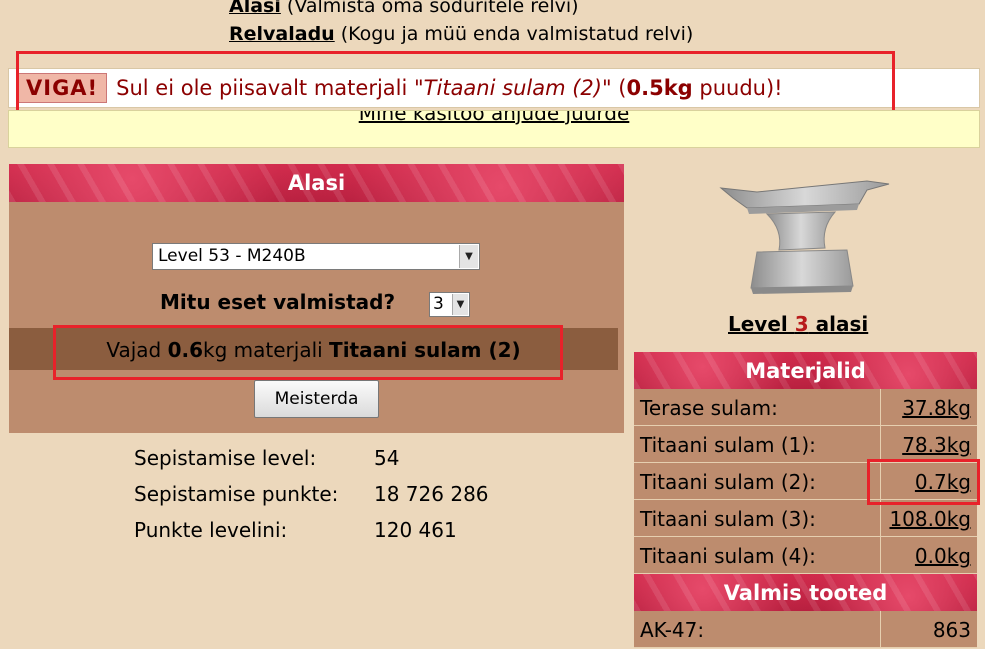 The width and height of the screenshot is (985, 649). What do you see at coordinates (494, 118) in the screenshot?
I see `back-to-forges-link: Mine kasitöö ahjude juurde` at bounding box center [494, 118].